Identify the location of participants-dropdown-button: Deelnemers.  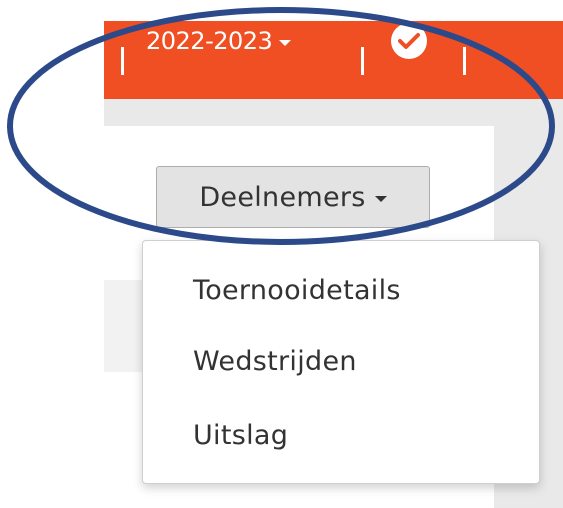
(293, 197).